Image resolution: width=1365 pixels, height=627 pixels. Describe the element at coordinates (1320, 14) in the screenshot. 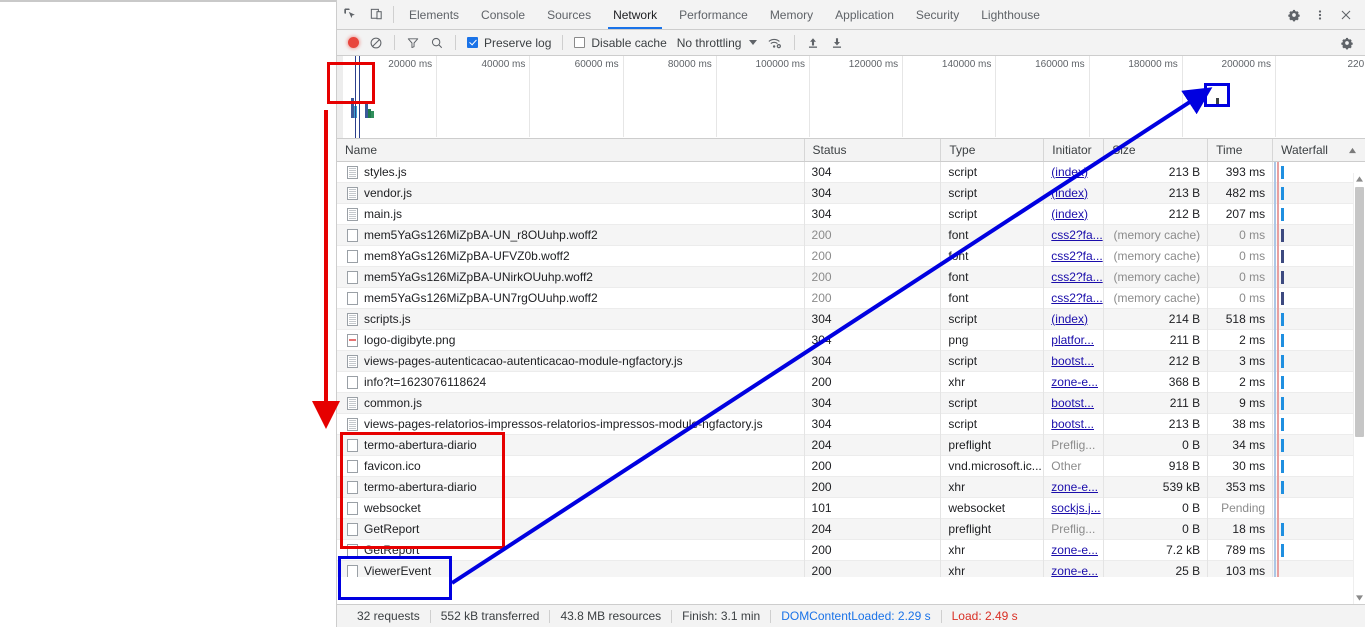

I see `kebab-menu-icon` at that location.